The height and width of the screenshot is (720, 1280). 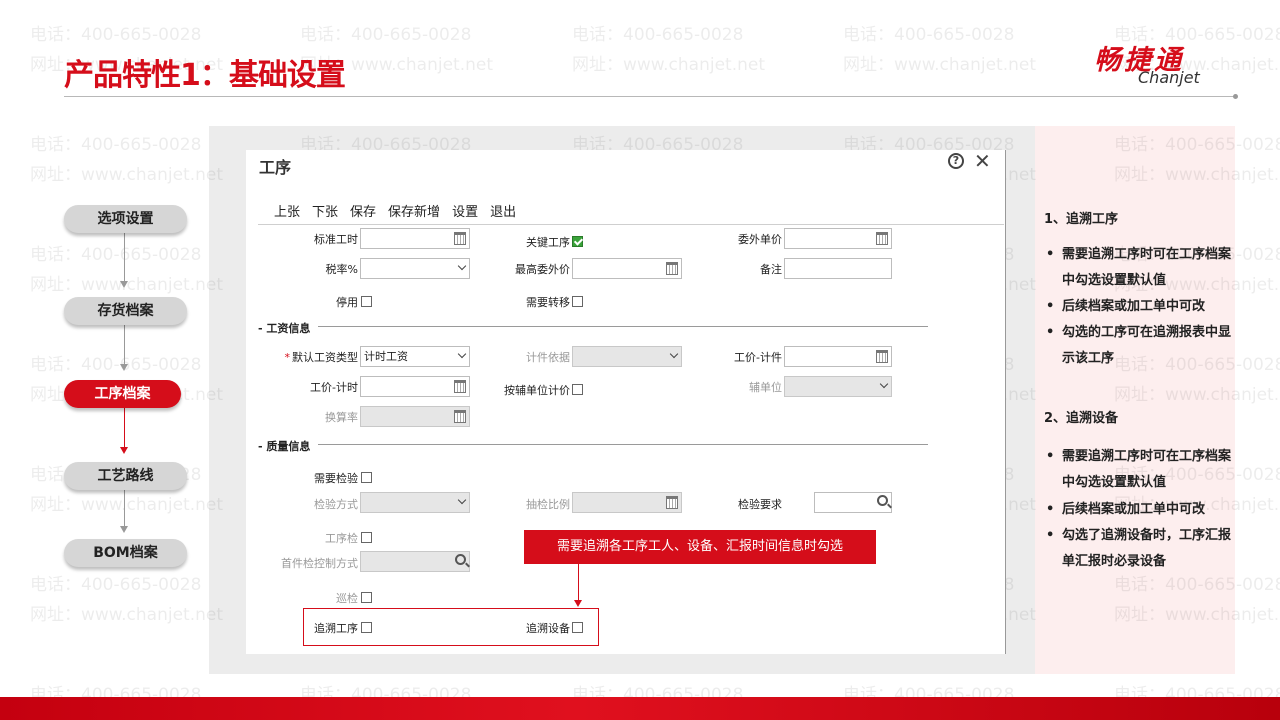 What do you see at coordinates (1140, 268) in the screenshot?
I see `notes-section1-item: 需要追溯工序时可在工序档案中勾选设置默认值` at bounding box center [1140, 268].